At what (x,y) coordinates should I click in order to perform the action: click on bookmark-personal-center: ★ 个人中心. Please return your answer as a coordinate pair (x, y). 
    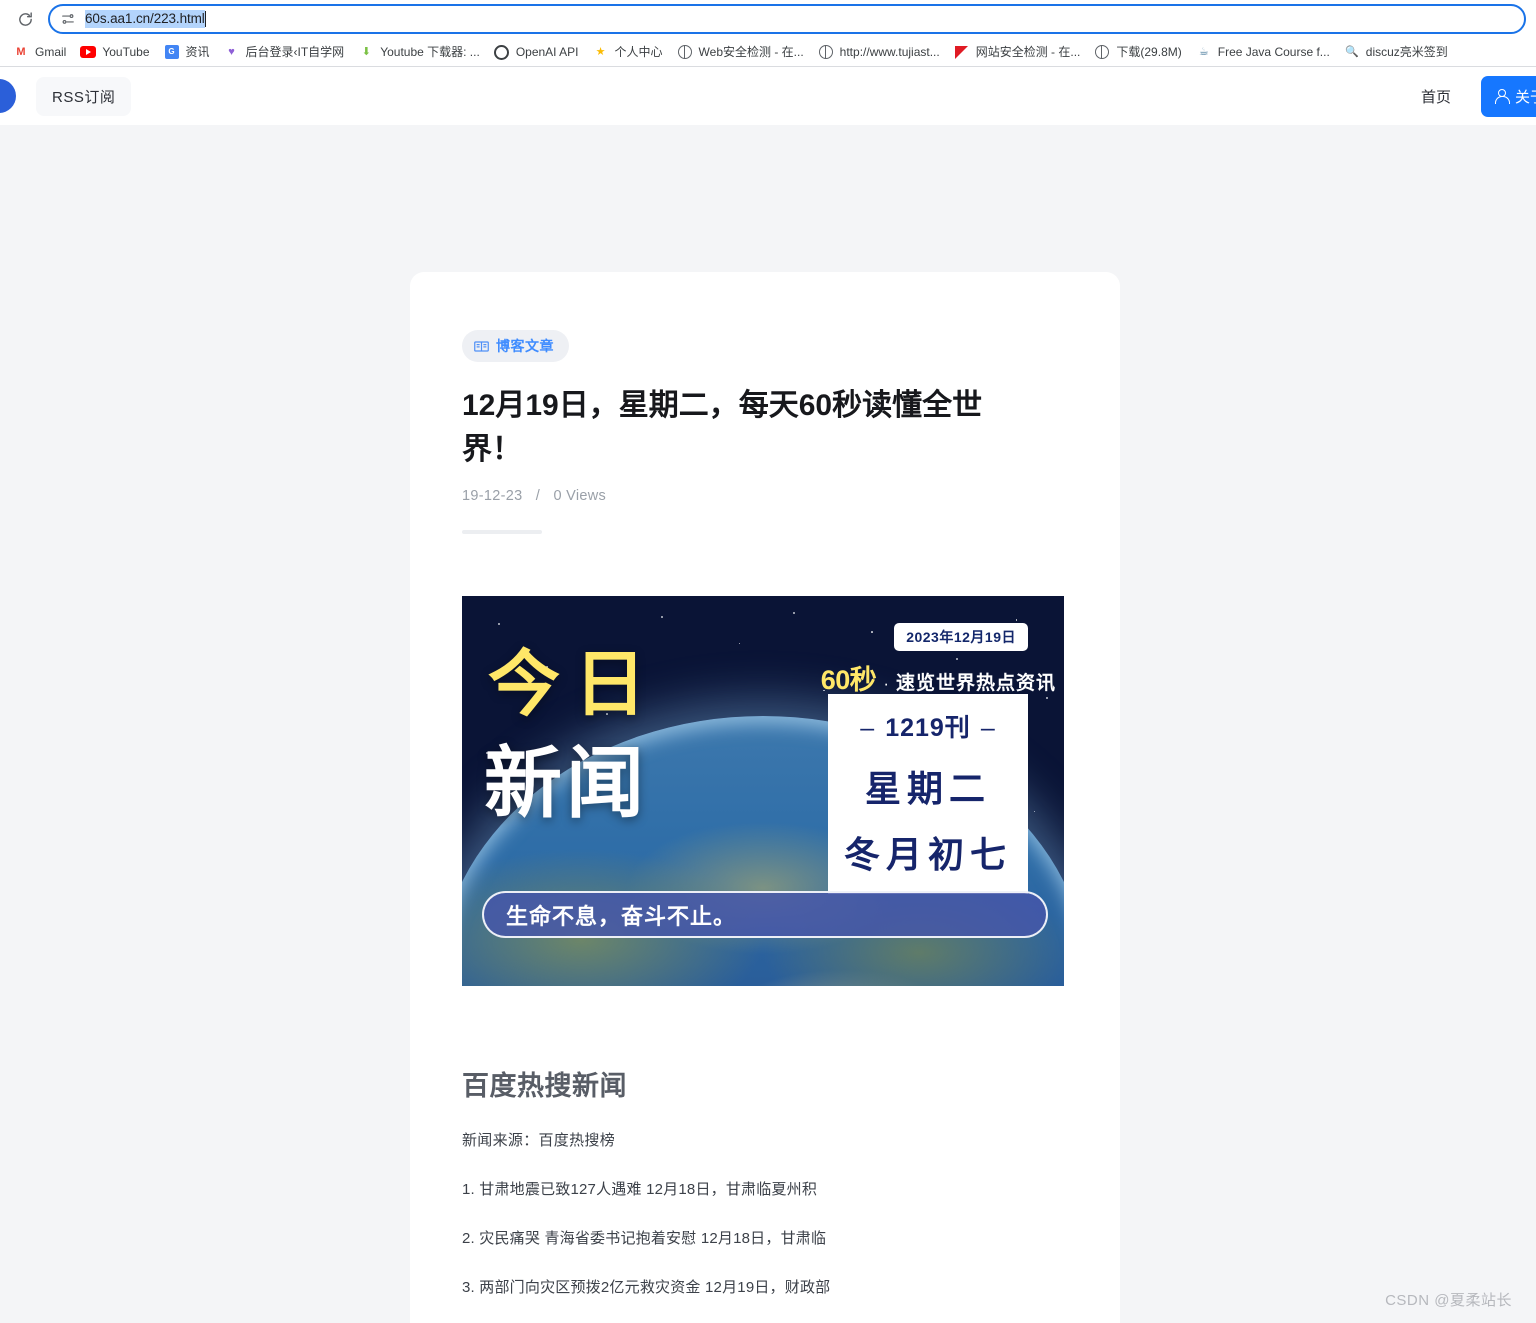
    Looking at the image, I should click on (628, 52).